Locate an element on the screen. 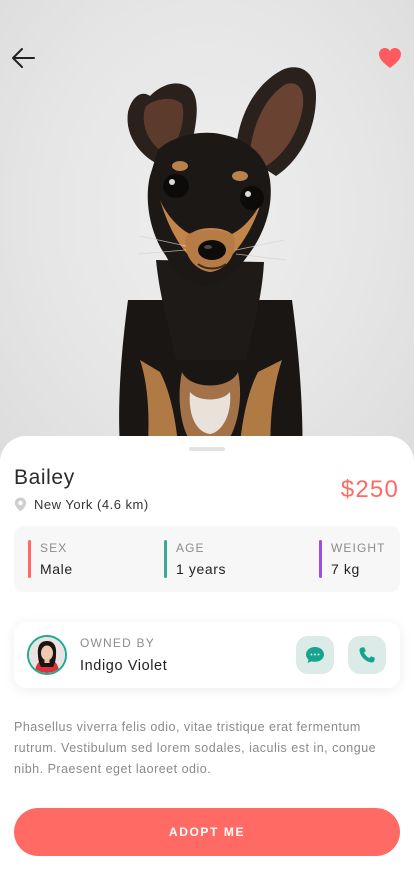  location-text: New York (4.6 km) is located at coordinates (91, 504).